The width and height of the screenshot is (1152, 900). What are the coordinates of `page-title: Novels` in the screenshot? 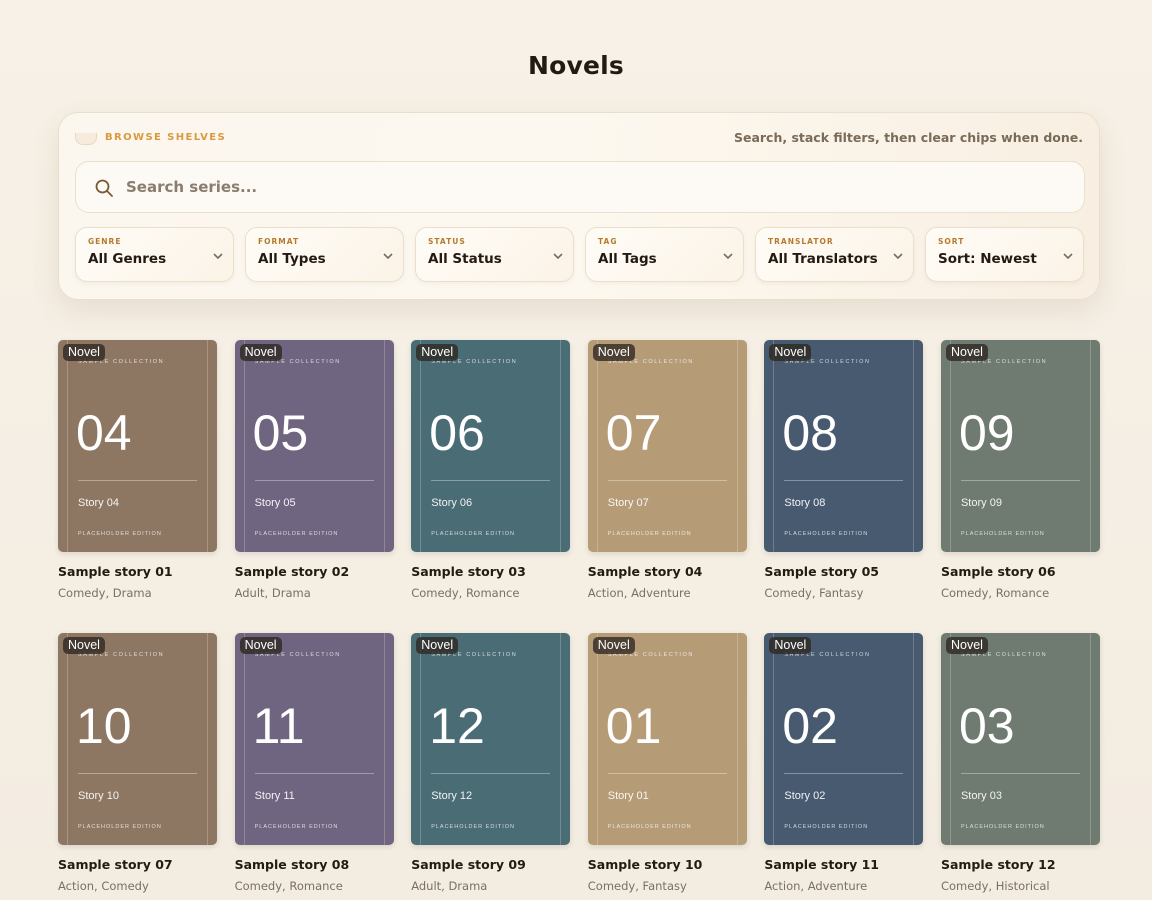 It's located at (576, 65).